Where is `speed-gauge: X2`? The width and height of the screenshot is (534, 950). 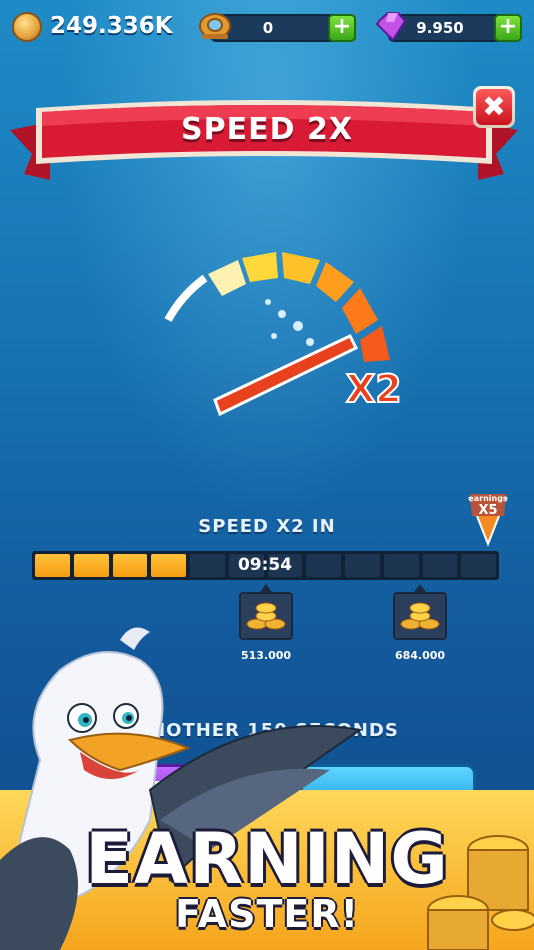
speed-gauge: X2 is located at coordinates (283, 334).